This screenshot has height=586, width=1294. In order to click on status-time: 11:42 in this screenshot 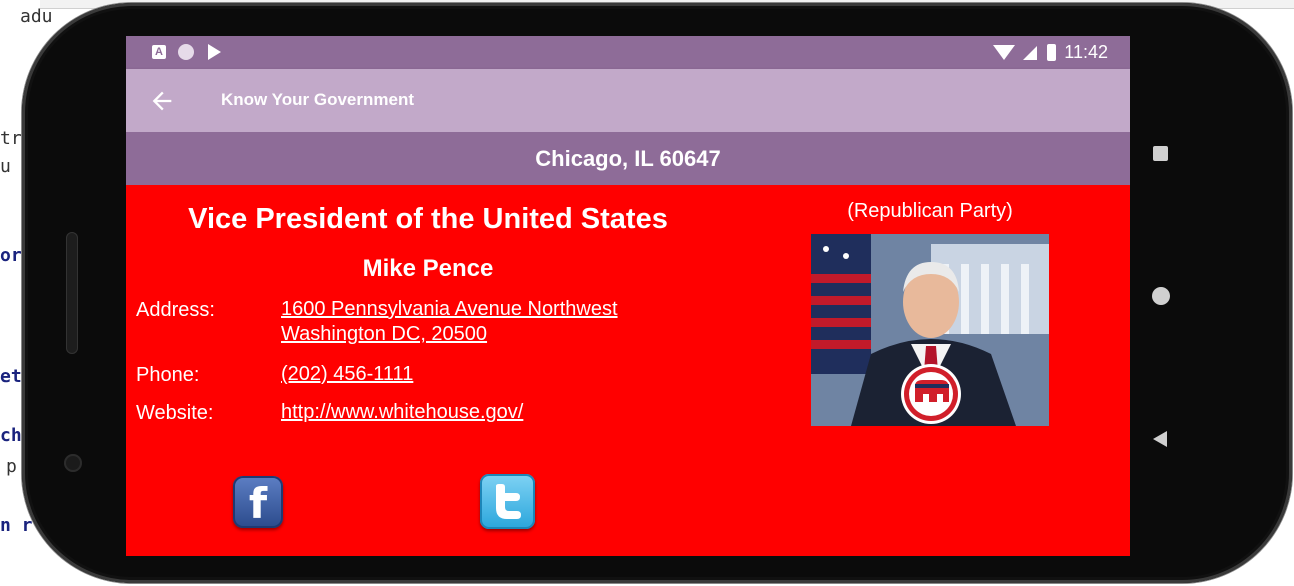, I will do `click(1086, 52)`.